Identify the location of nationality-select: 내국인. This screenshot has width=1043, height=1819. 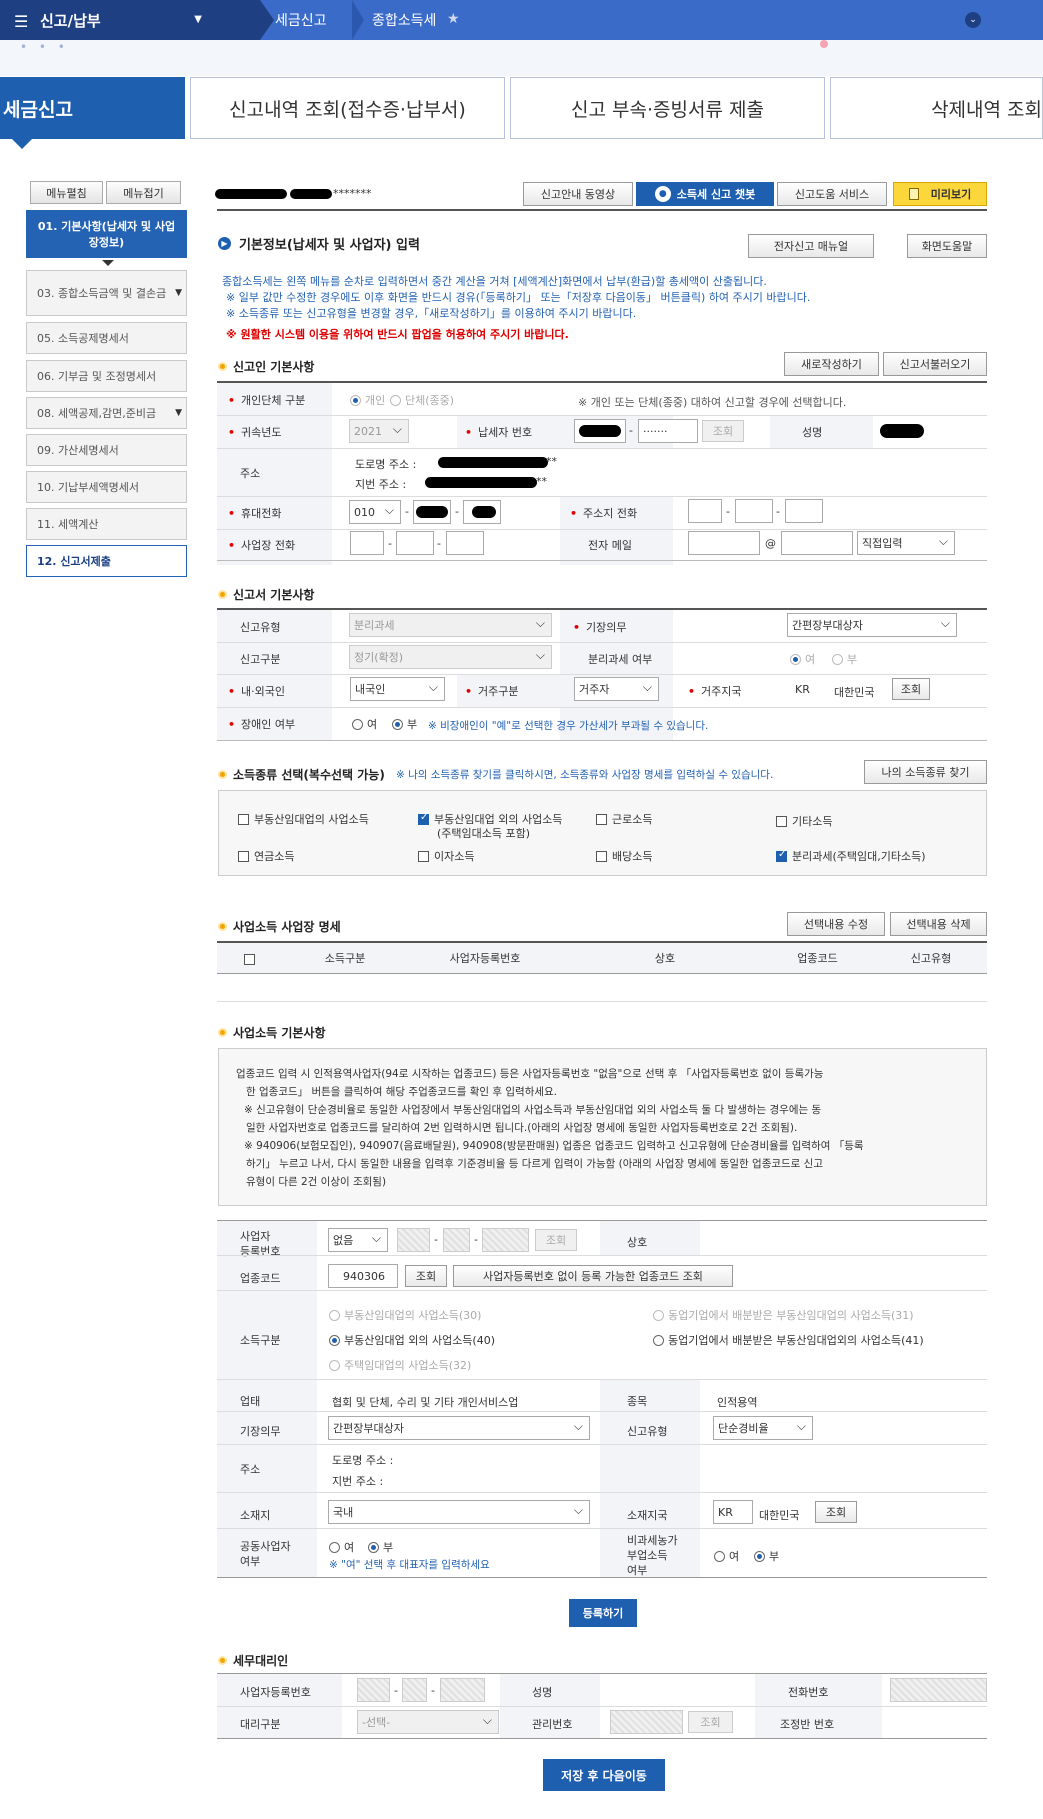
(397, 689).